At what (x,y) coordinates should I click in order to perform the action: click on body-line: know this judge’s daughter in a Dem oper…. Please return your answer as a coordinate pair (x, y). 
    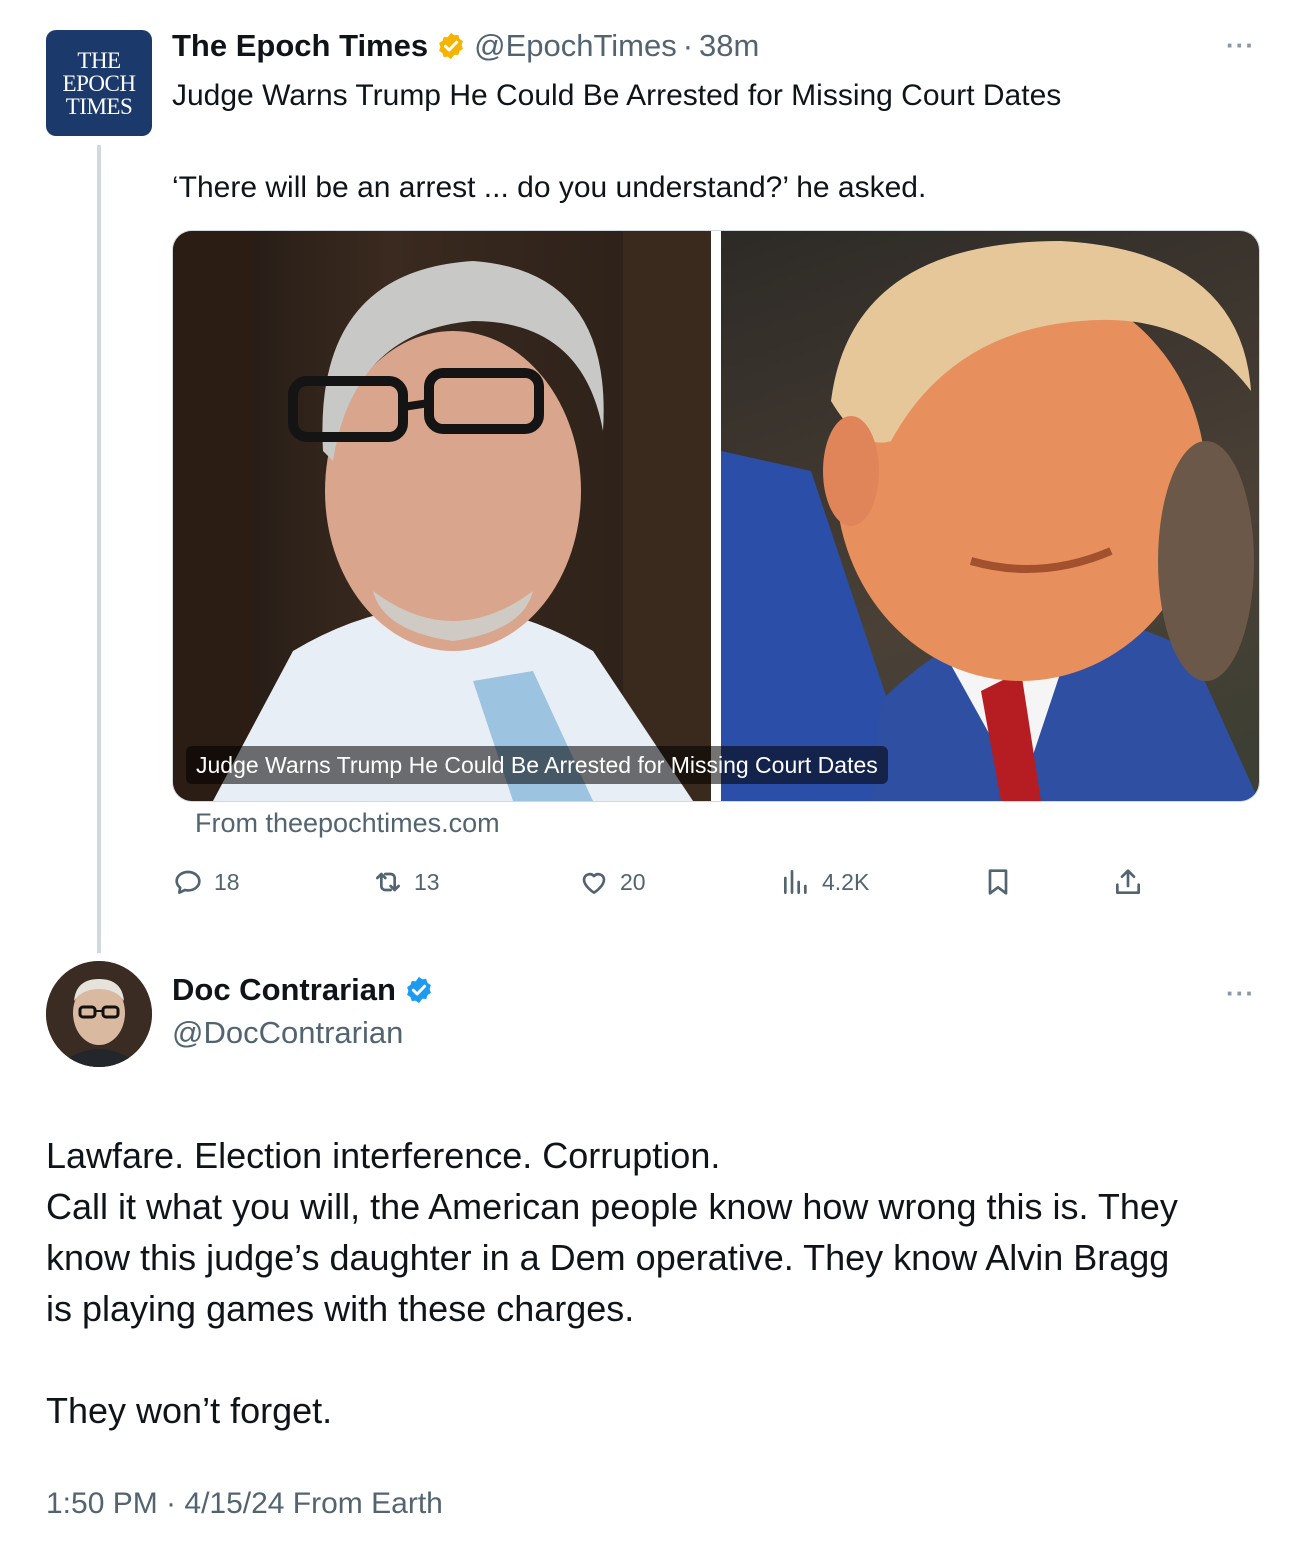
    Looking at the image, I should click on (608, 1257).